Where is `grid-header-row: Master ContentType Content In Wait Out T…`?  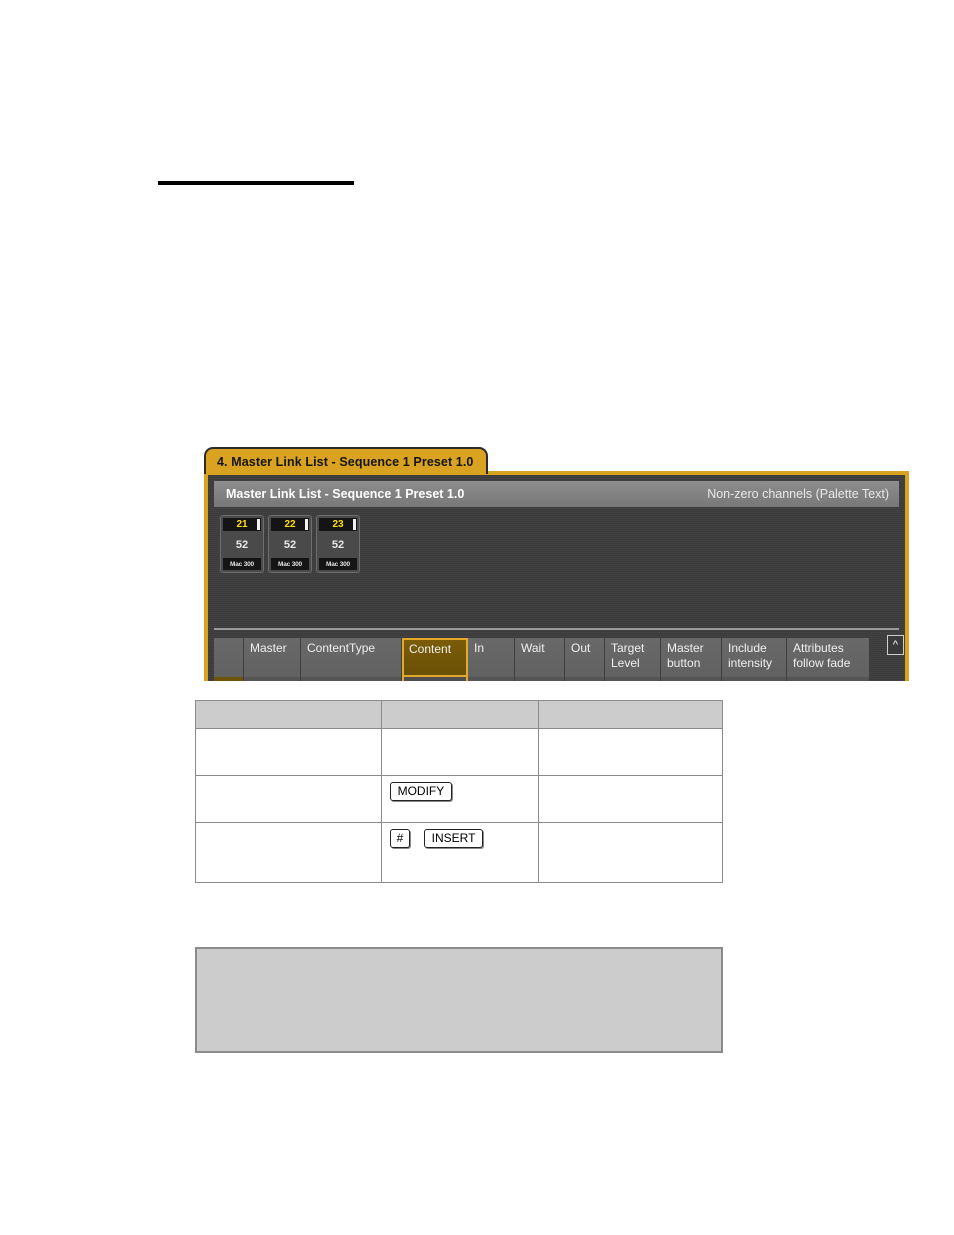
grid-header-row: Master ContentType Content In Wait Out T… is located at coordinates (556, 657).